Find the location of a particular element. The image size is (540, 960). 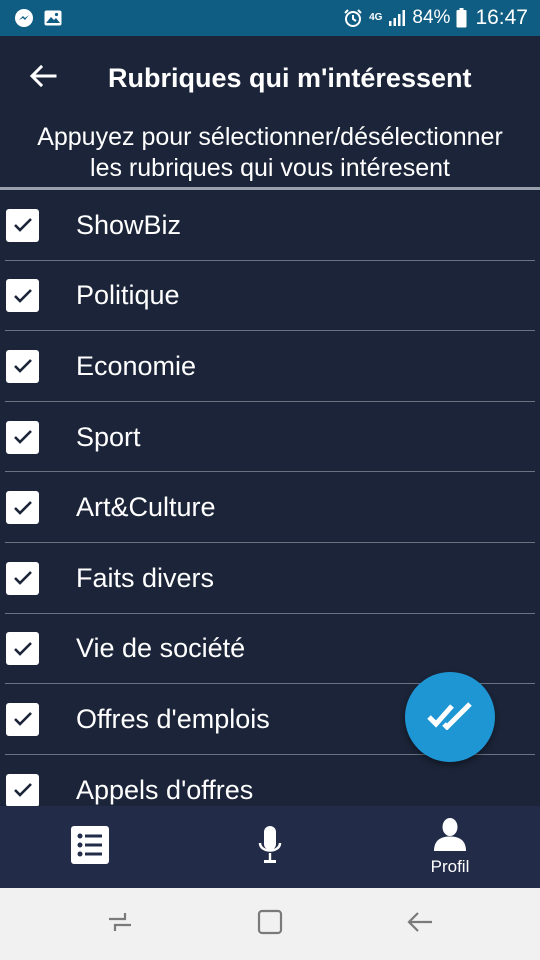

bottom-navigation: Profil is located at coordinates (270, 847).